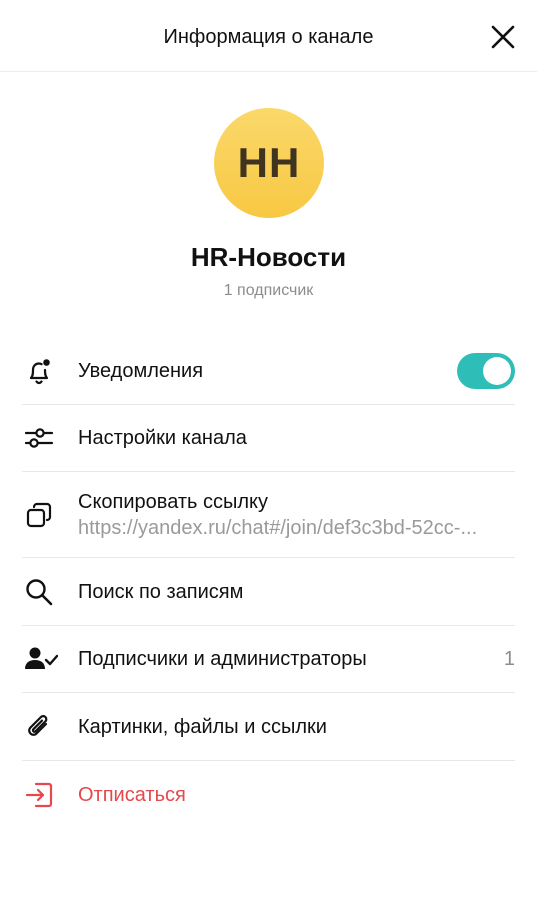 The image size is (537, 899). Describe the element at coordinates (509, 658) in the screenshot. I see `members-count: 1` at that location.